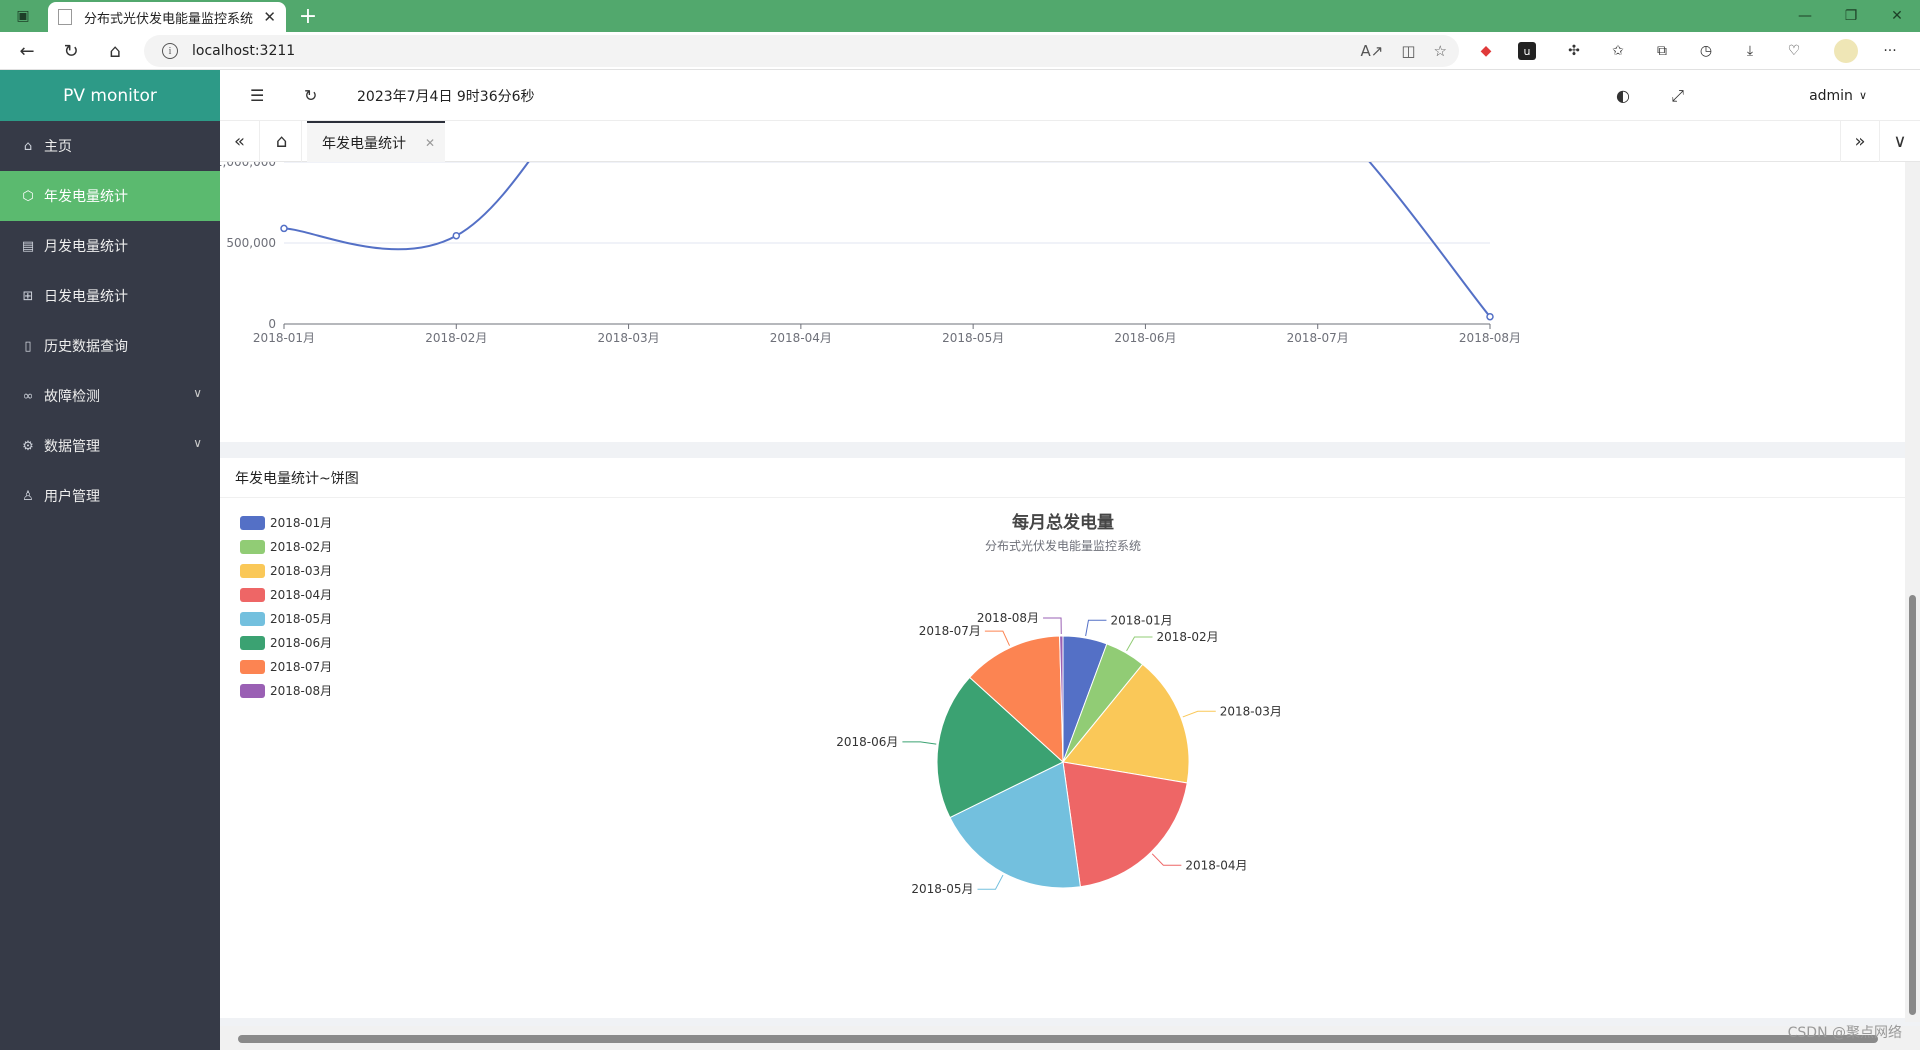 The width and height of the screenshot is (1920, 1050). What do you see at coordinates (282, 141) in the screenshot?
I see `home-tag-icon: ⌂` at bounding box center [282, 141].